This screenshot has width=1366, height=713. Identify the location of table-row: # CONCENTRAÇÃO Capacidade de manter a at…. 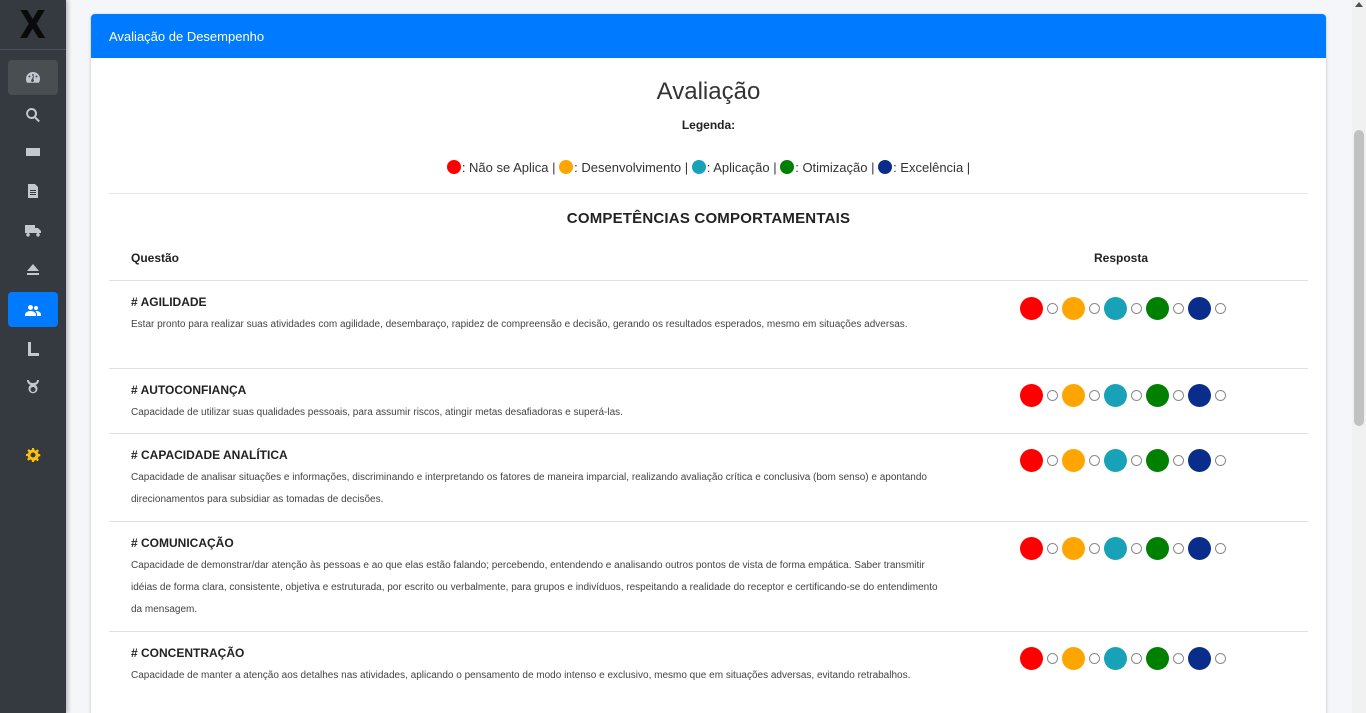
(708, 672).